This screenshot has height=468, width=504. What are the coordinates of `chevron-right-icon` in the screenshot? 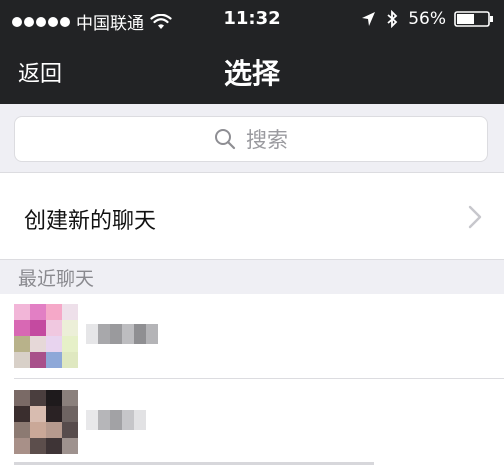 It's located at (475, 217).